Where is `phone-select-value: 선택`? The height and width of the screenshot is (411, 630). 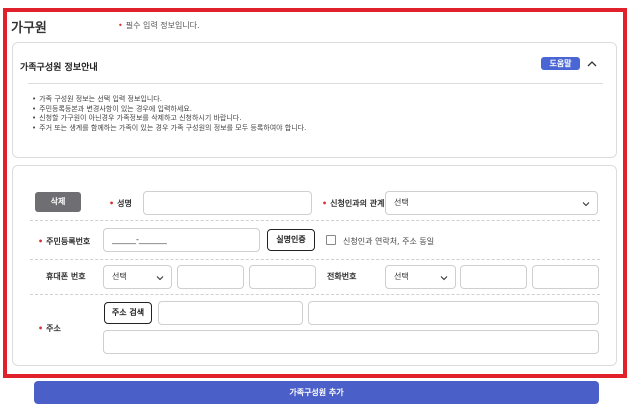 phone-select-value: 선택 is located at coordinates (401, 276).